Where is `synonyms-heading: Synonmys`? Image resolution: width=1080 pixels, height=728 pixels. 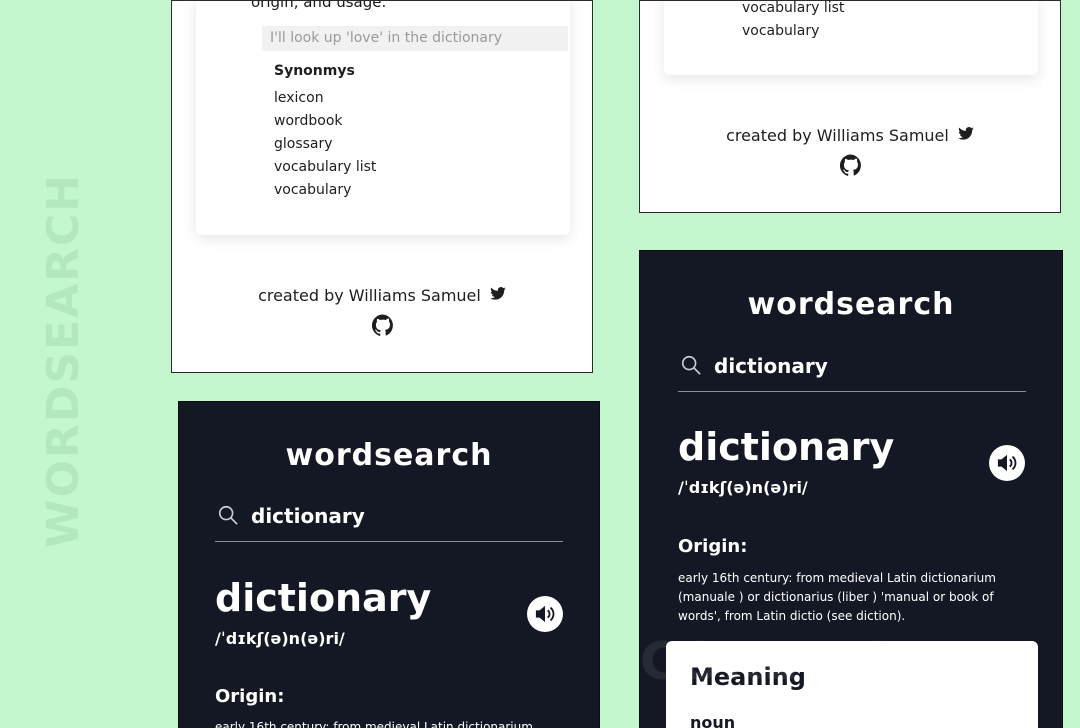
synonyms-heading: Synonmys is located at coordinates (314, 71).